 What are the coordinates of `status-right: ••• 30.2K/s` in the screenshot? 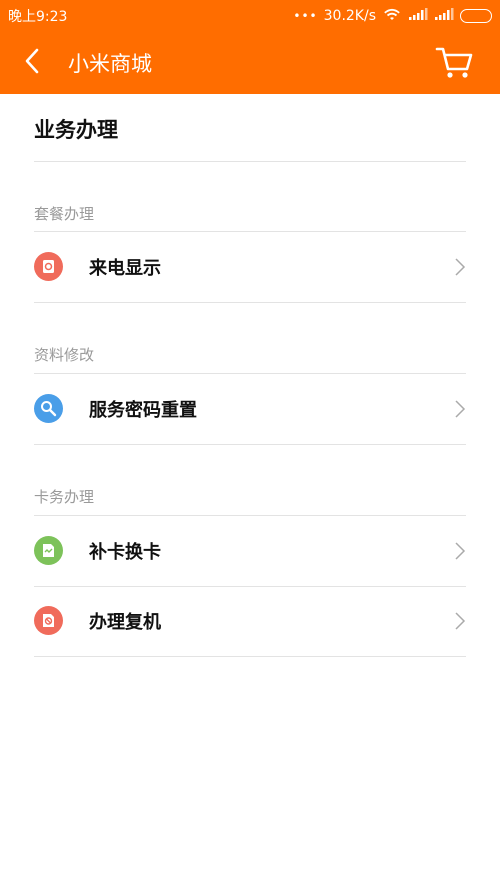 It's located at (392, 16).